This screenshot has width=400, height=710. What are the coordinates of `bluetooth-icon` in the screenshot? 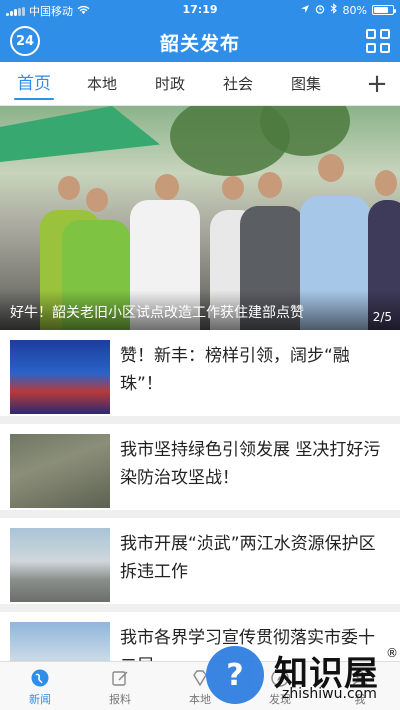 It's located at (334, 10).